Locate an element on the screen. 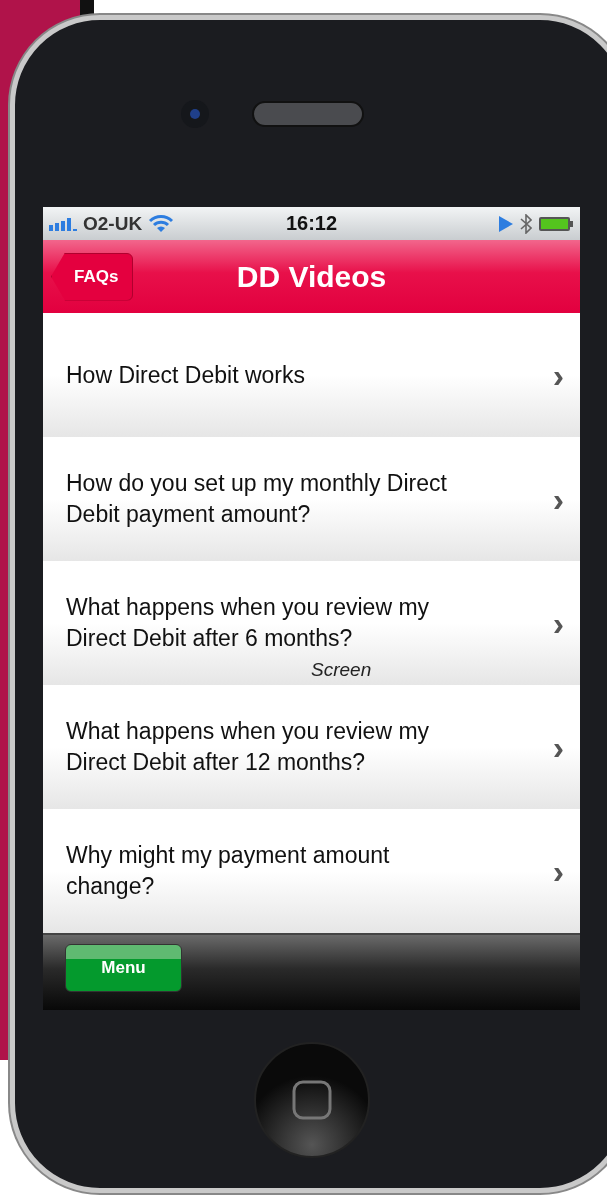 This screenshot has height=1198, width=607. list-item-label: How do you set up my monthly Direct Debit payment amount? is located at coordinates (257, 499).